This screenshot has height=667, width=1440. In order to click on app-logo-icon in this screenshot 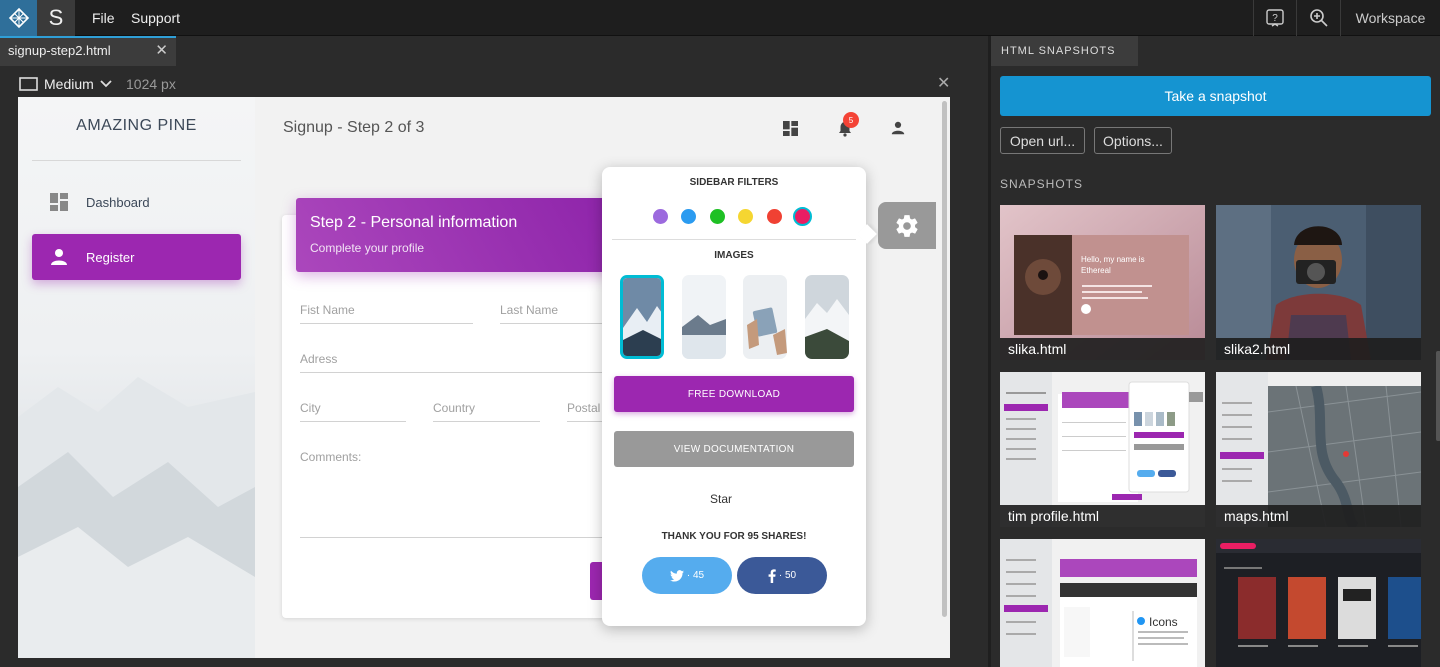, I will do `click(18, 18)`.